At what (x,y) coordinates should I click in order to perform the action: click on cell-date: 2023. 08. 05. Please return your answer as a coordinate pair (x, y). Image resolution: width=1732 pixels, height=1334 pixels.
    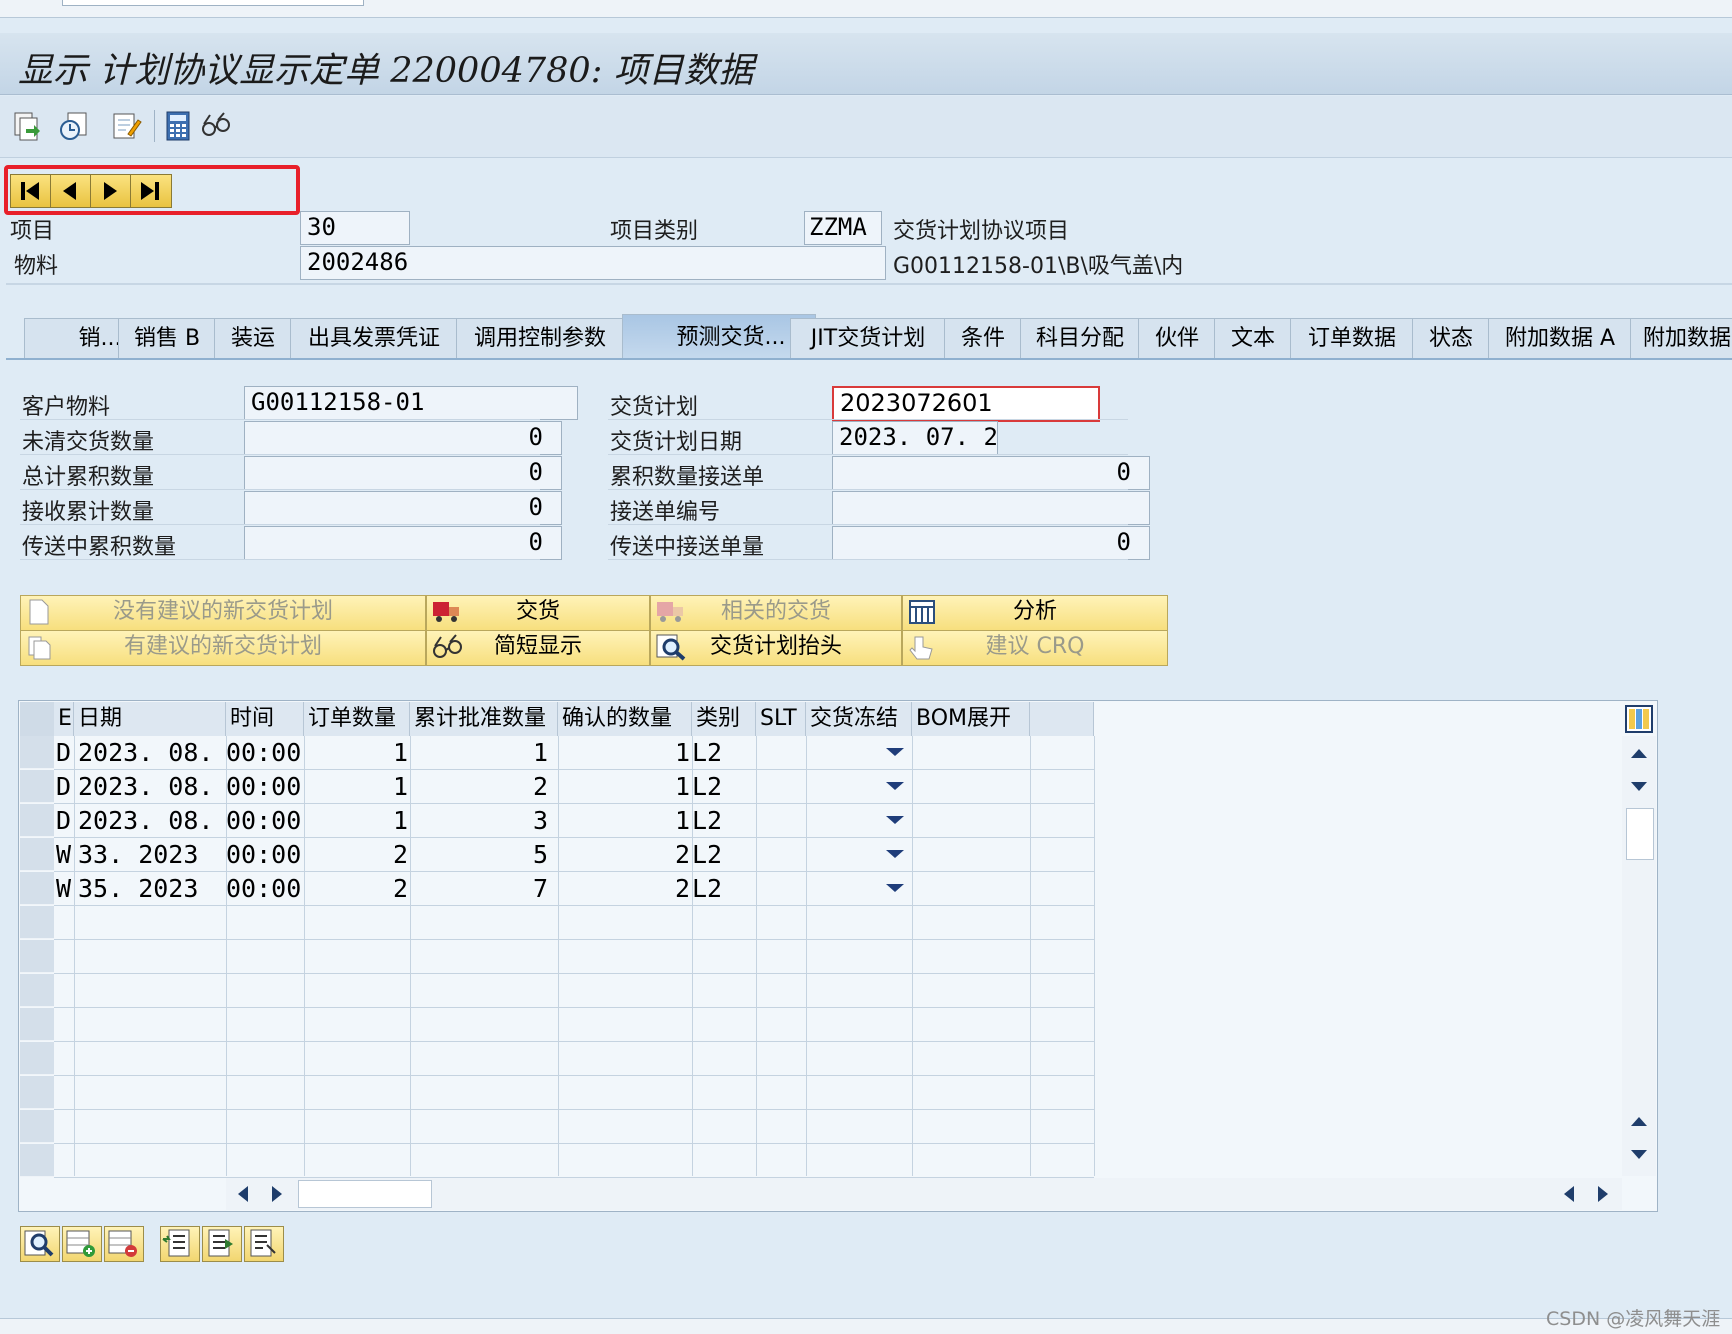
    Looking at the image, I should click on (152, 821).